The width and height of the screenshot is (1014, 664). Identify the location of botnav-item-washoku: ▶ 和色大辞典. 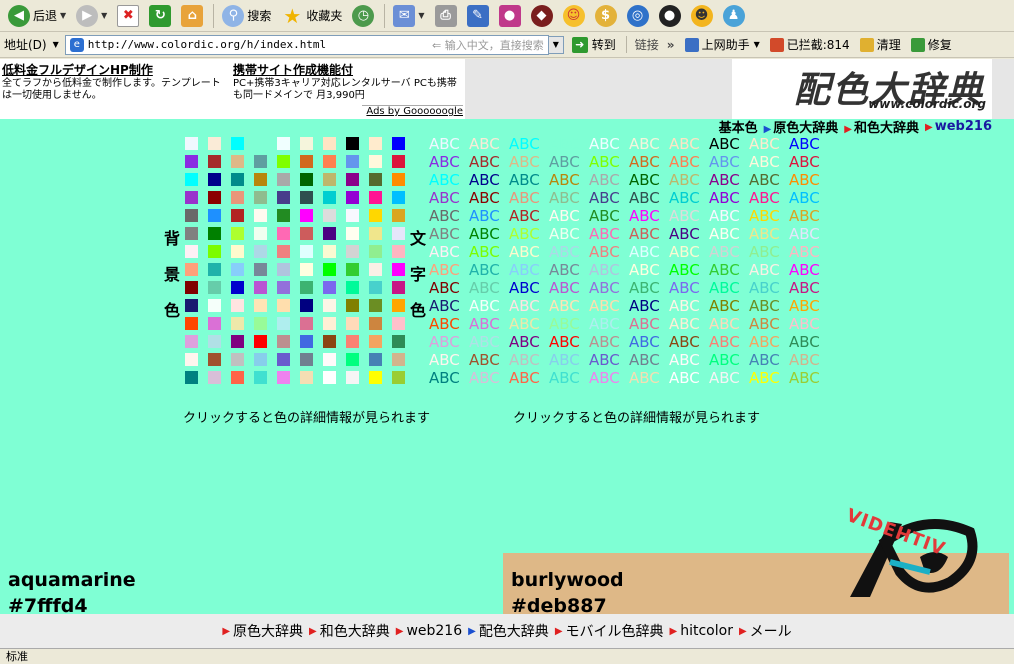
(349, 631).